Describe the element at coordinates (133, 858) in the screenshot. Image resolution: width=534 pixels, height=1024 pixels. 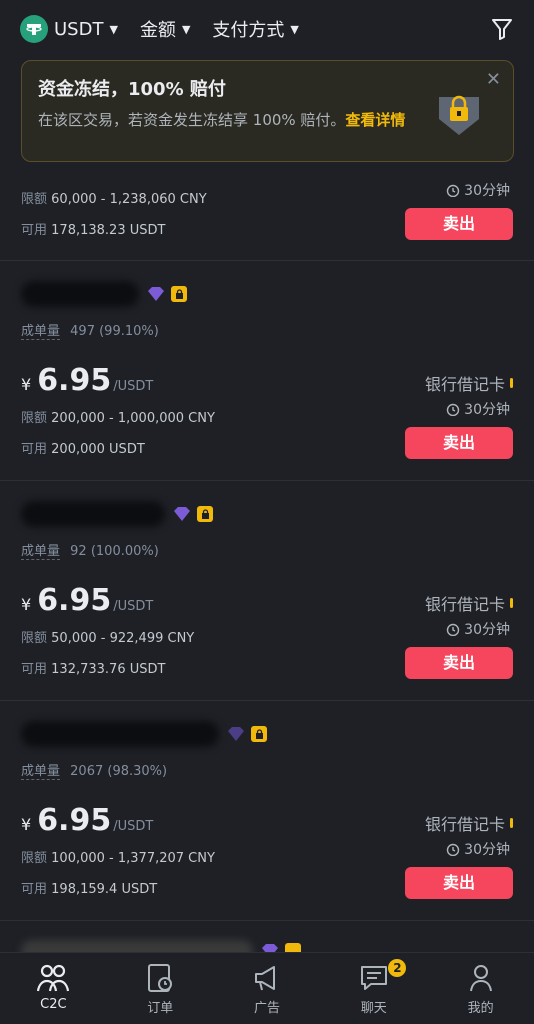
I see `limit-value: 100,000 - 1,377,207 CNY` at that location.